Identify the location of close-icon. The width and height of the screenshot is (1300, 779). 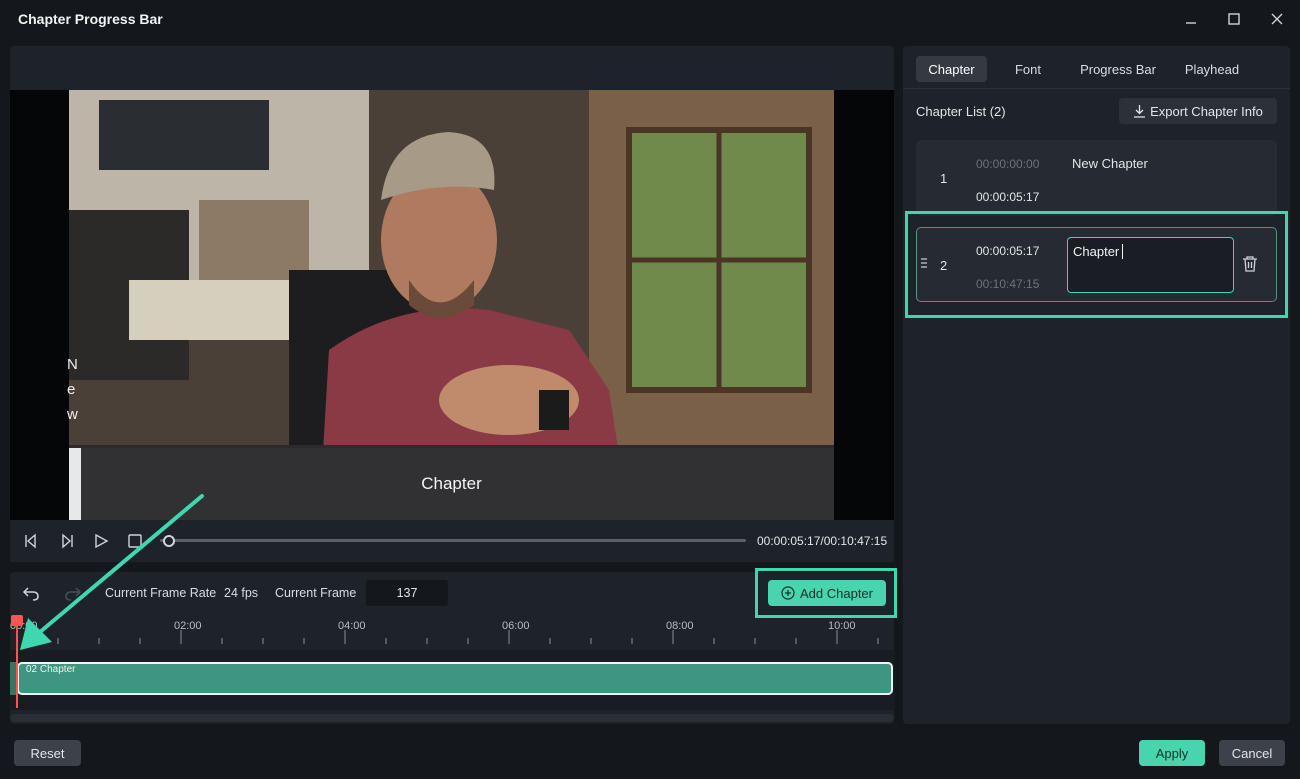
(1277, 19).